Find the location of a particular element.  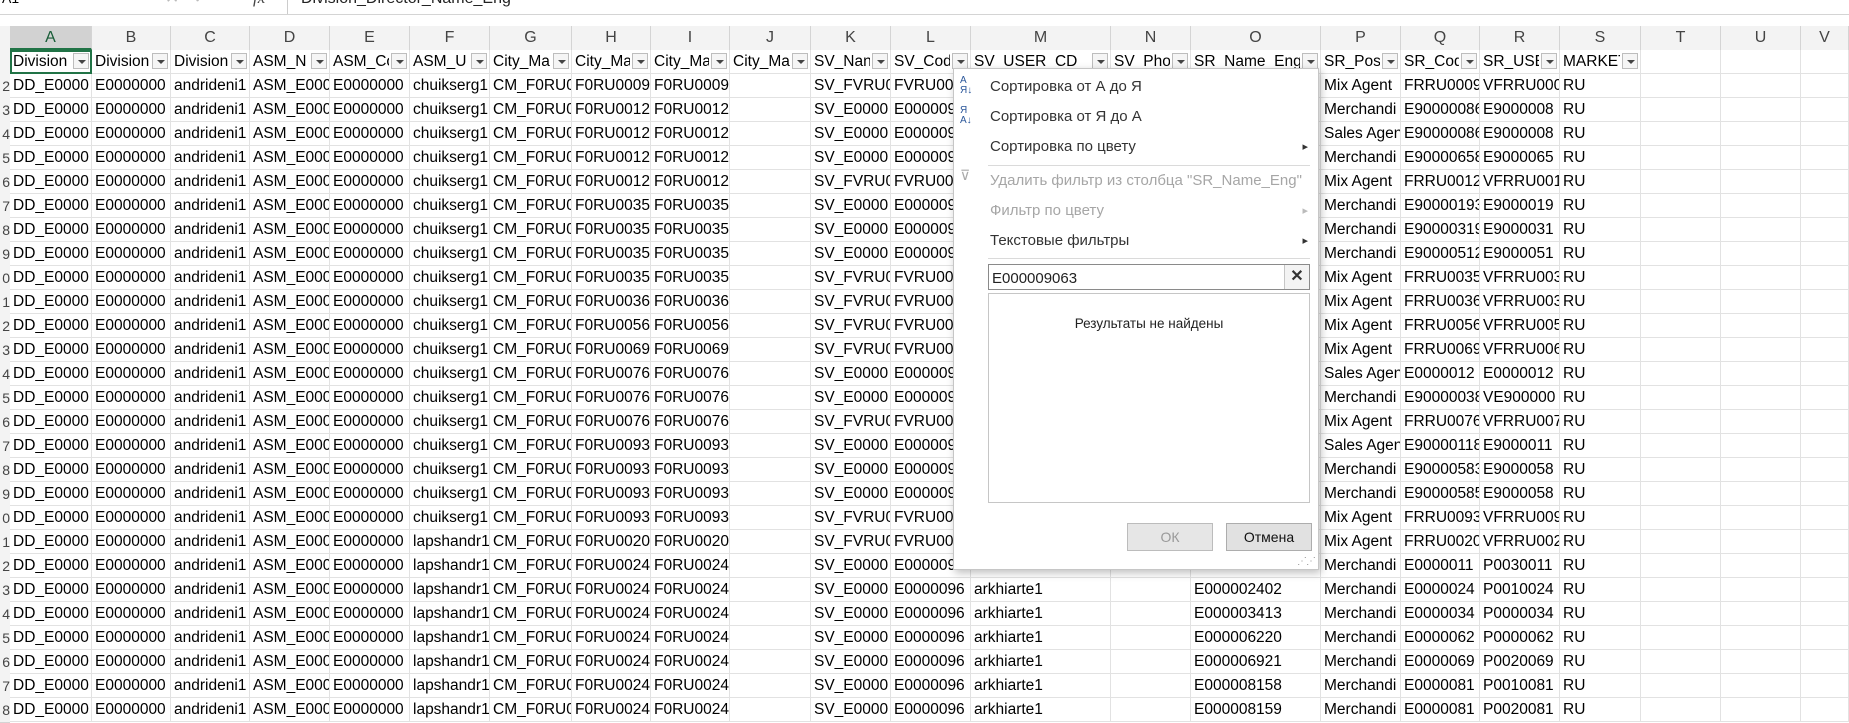

cell: E0000012 is located at coordinates (1520, 374).